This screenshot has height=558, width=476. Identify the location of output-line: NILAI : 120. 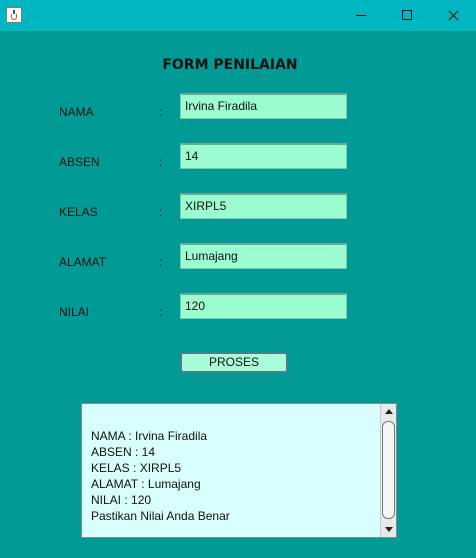
(121, 500).